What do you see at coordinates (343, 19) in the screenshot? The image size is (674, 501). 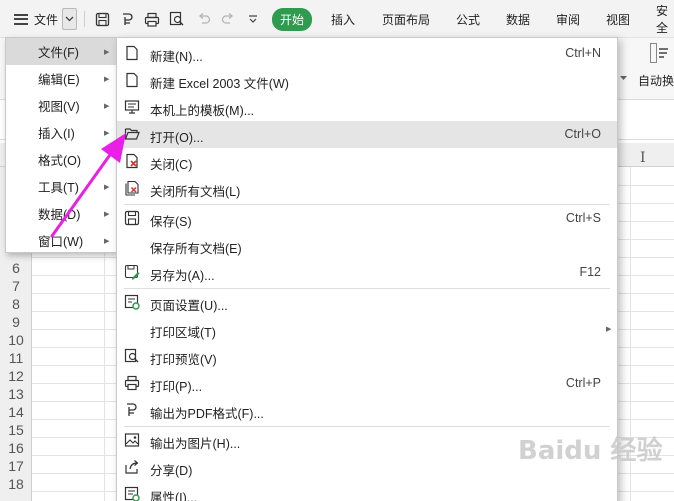 I see `tab-insert: 插入` at bounding box center [343, 19].